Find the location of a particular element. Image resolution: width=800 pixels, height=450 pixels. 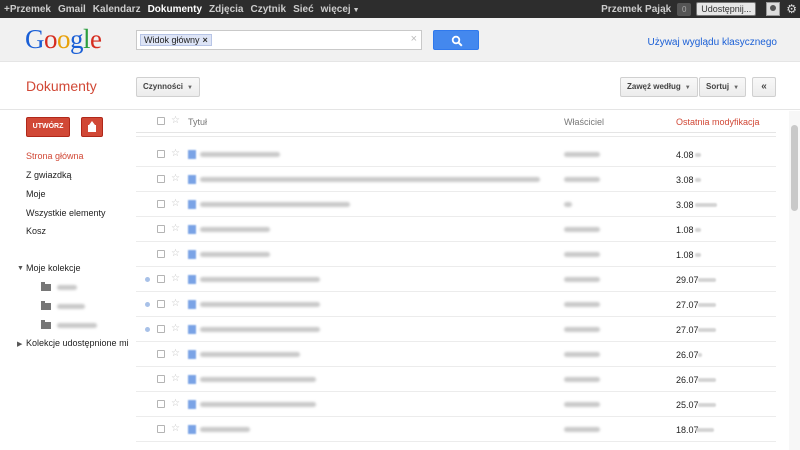

narrow-by-button: Zawęź według ▼ is located at coordinates (659, 87).